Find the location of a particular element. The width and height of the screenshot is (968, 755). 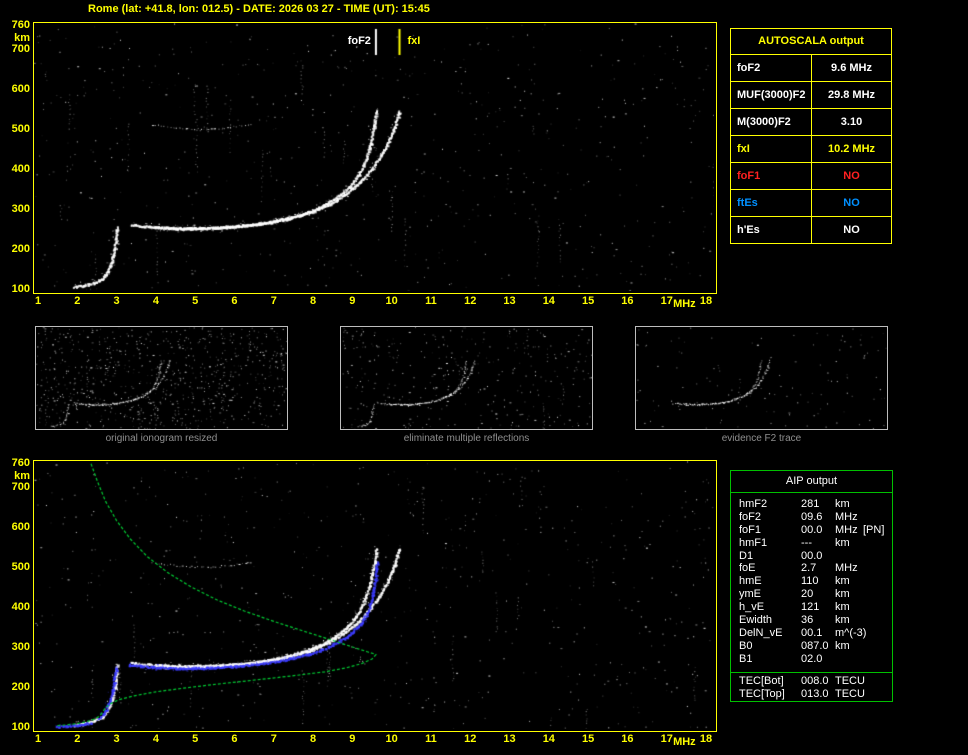

aip-param-label: hmE is located at coordinates (750, 581).